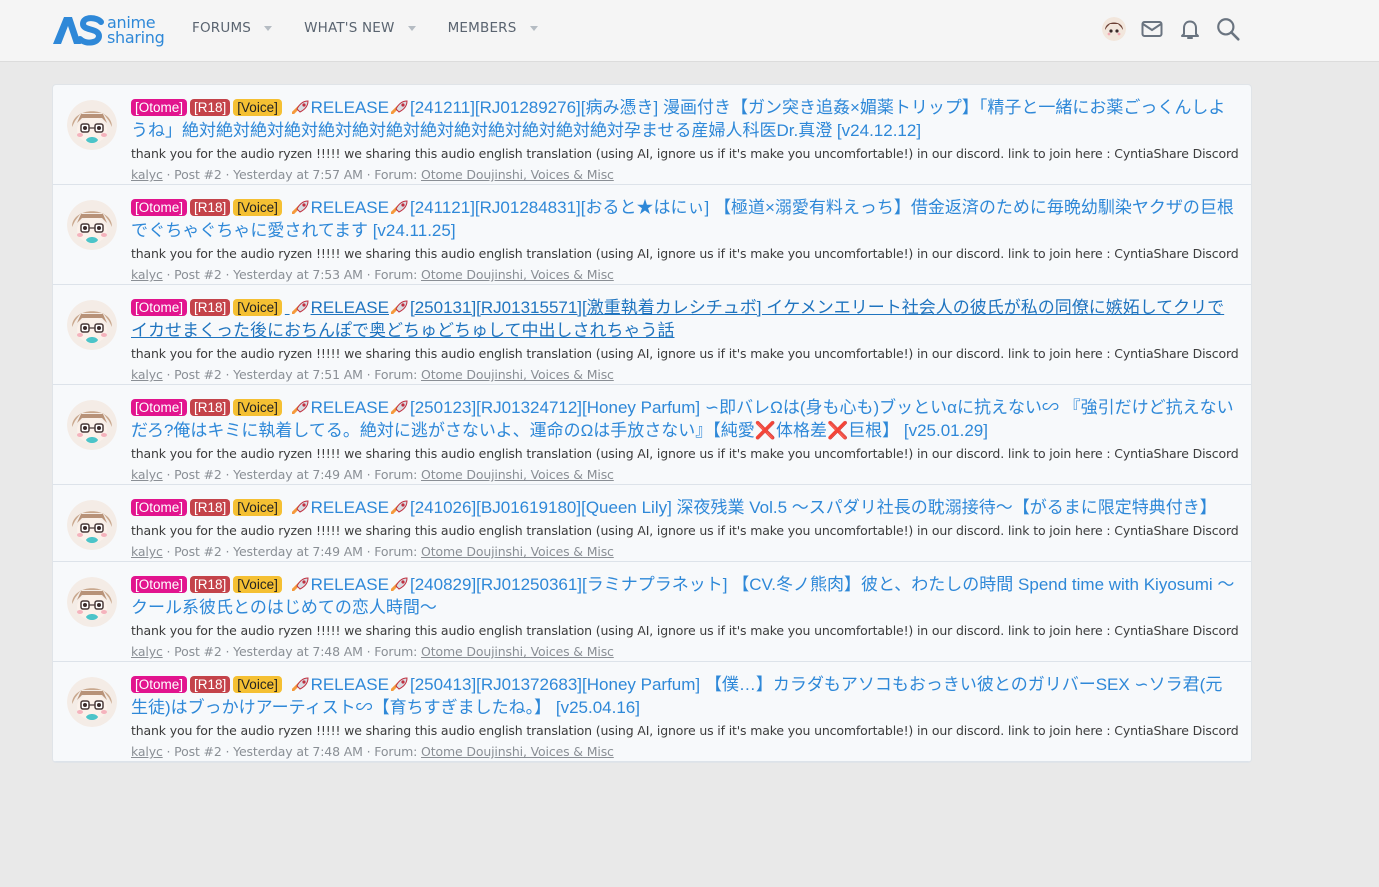 This screenshot has width=1379, height=887. What do you see at coordinates (482, 28) in the screenshot?
I see `nav-members-label: MEMBERS` at bounding box center [482, 28].